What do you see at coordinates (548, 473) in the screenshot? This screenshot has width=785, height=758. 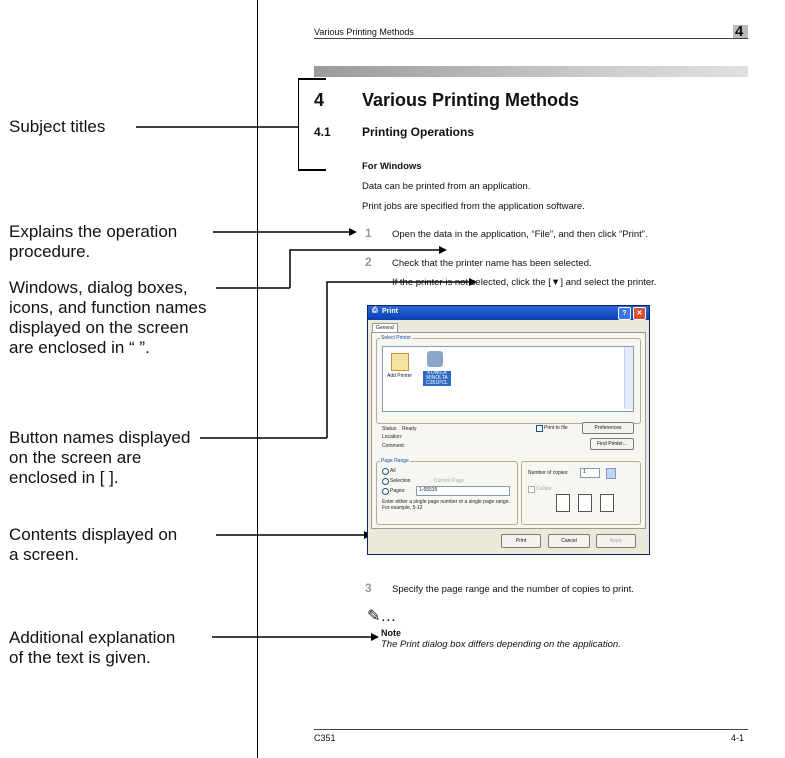 I see `copies-label: Number of copies:` at bounding box center [548, 473].